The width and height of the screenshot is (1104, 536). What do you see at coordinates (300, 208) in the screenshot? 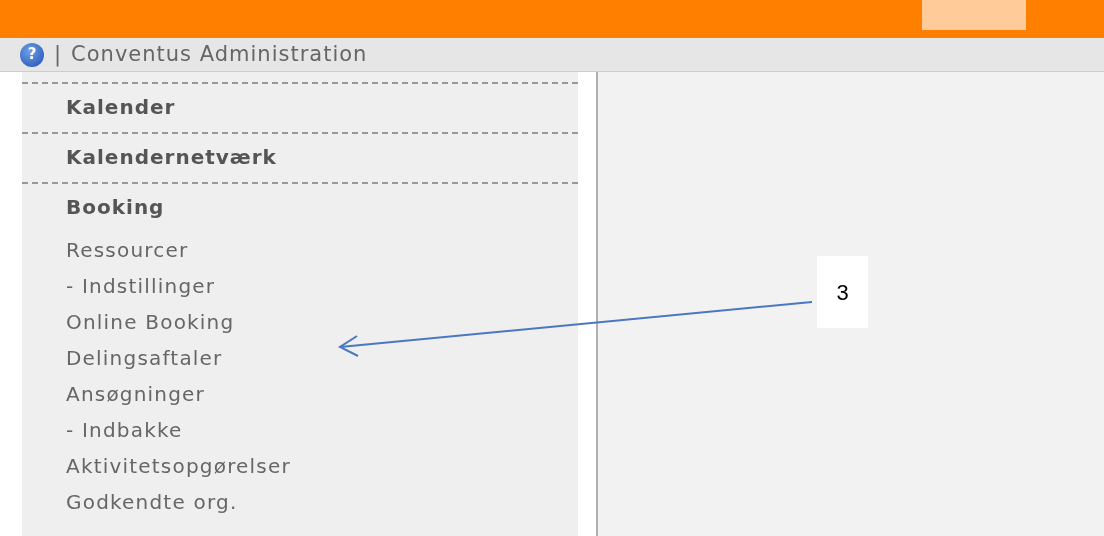
I see `menu-heading: Booking` at bounding box center [300, 208].